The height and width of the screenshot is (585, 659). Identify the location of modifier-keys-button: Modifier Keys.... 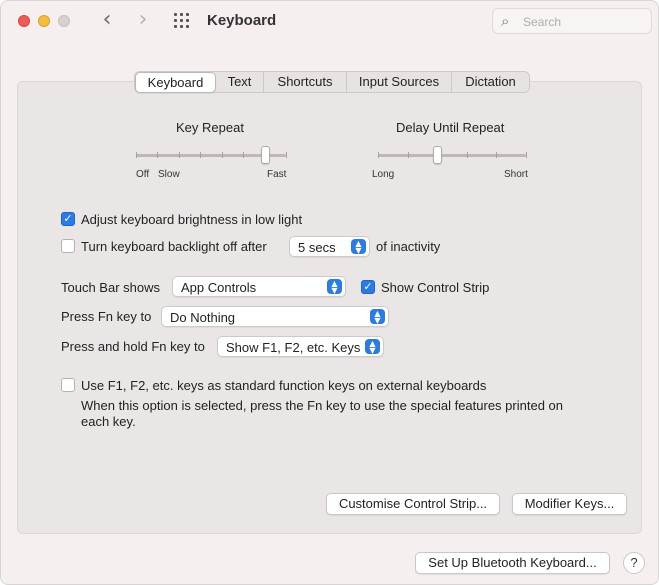
(569, 504).